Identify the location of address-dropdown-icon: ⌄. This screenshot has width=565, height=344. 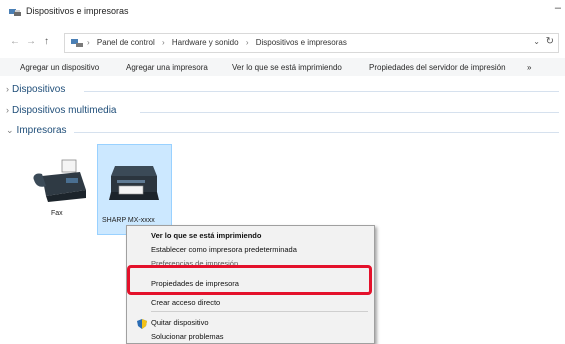
(536, 41).